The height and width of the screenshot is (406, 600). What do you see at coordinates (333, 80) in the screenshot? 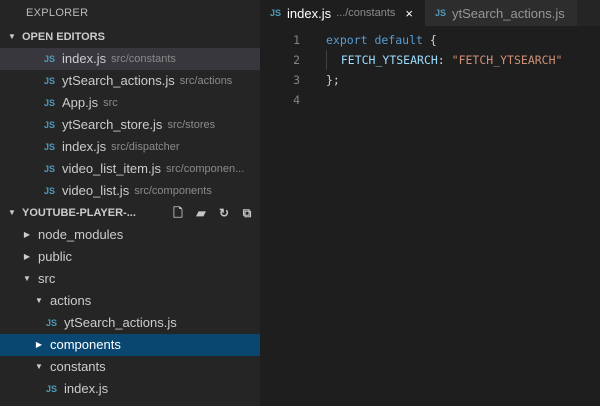
I see `code-punctuation: };` at bounding box center [333, 80].